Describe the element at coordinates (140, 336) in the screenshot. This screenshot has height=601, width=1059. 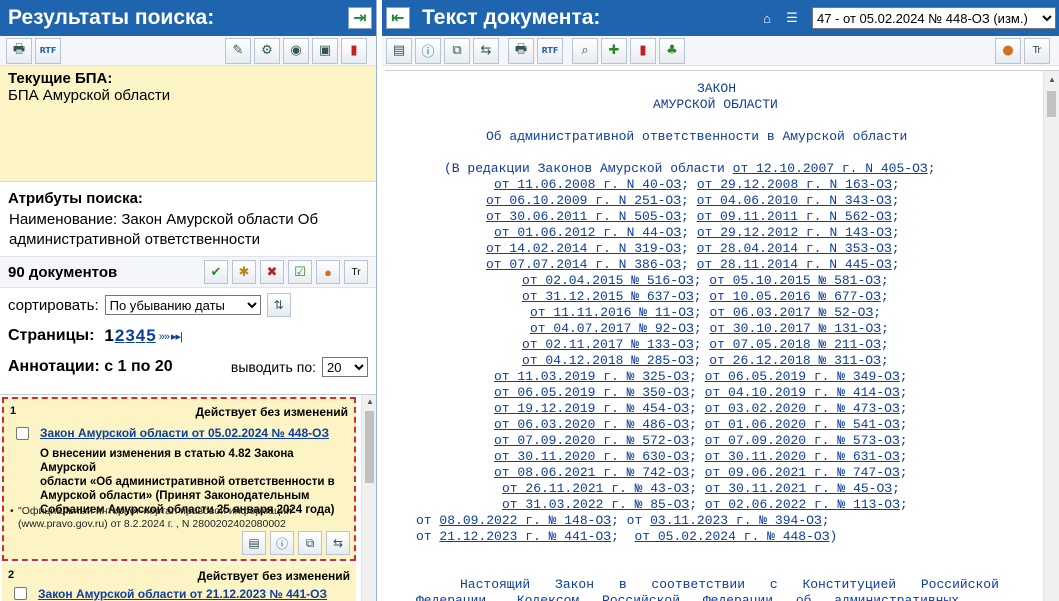
I see `page-4: 4` at that location.